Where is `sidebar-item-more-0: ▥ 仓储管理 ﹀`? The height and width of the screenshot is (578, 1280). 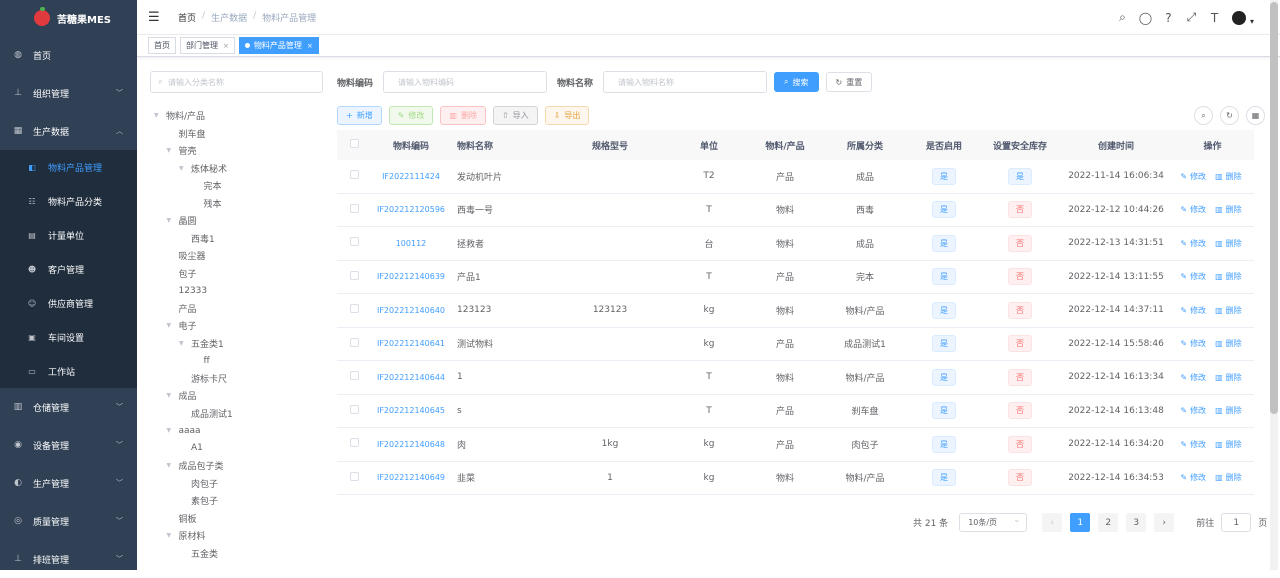 sidebar-item-more-0: ▥ 仓储管理 ﹀ is located at coordinates (68, 407).